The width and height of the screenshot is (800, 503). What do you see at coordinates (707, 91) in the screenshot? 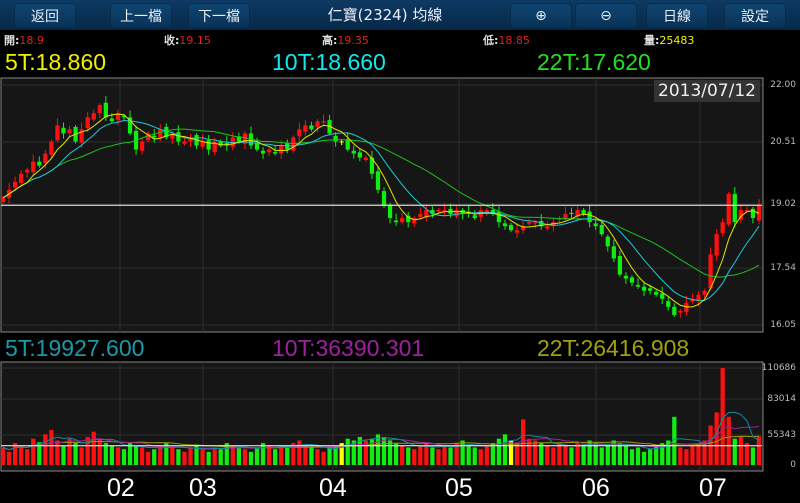
I see `cursor-date: 2013/07/12` at bounding box center [707, 91].